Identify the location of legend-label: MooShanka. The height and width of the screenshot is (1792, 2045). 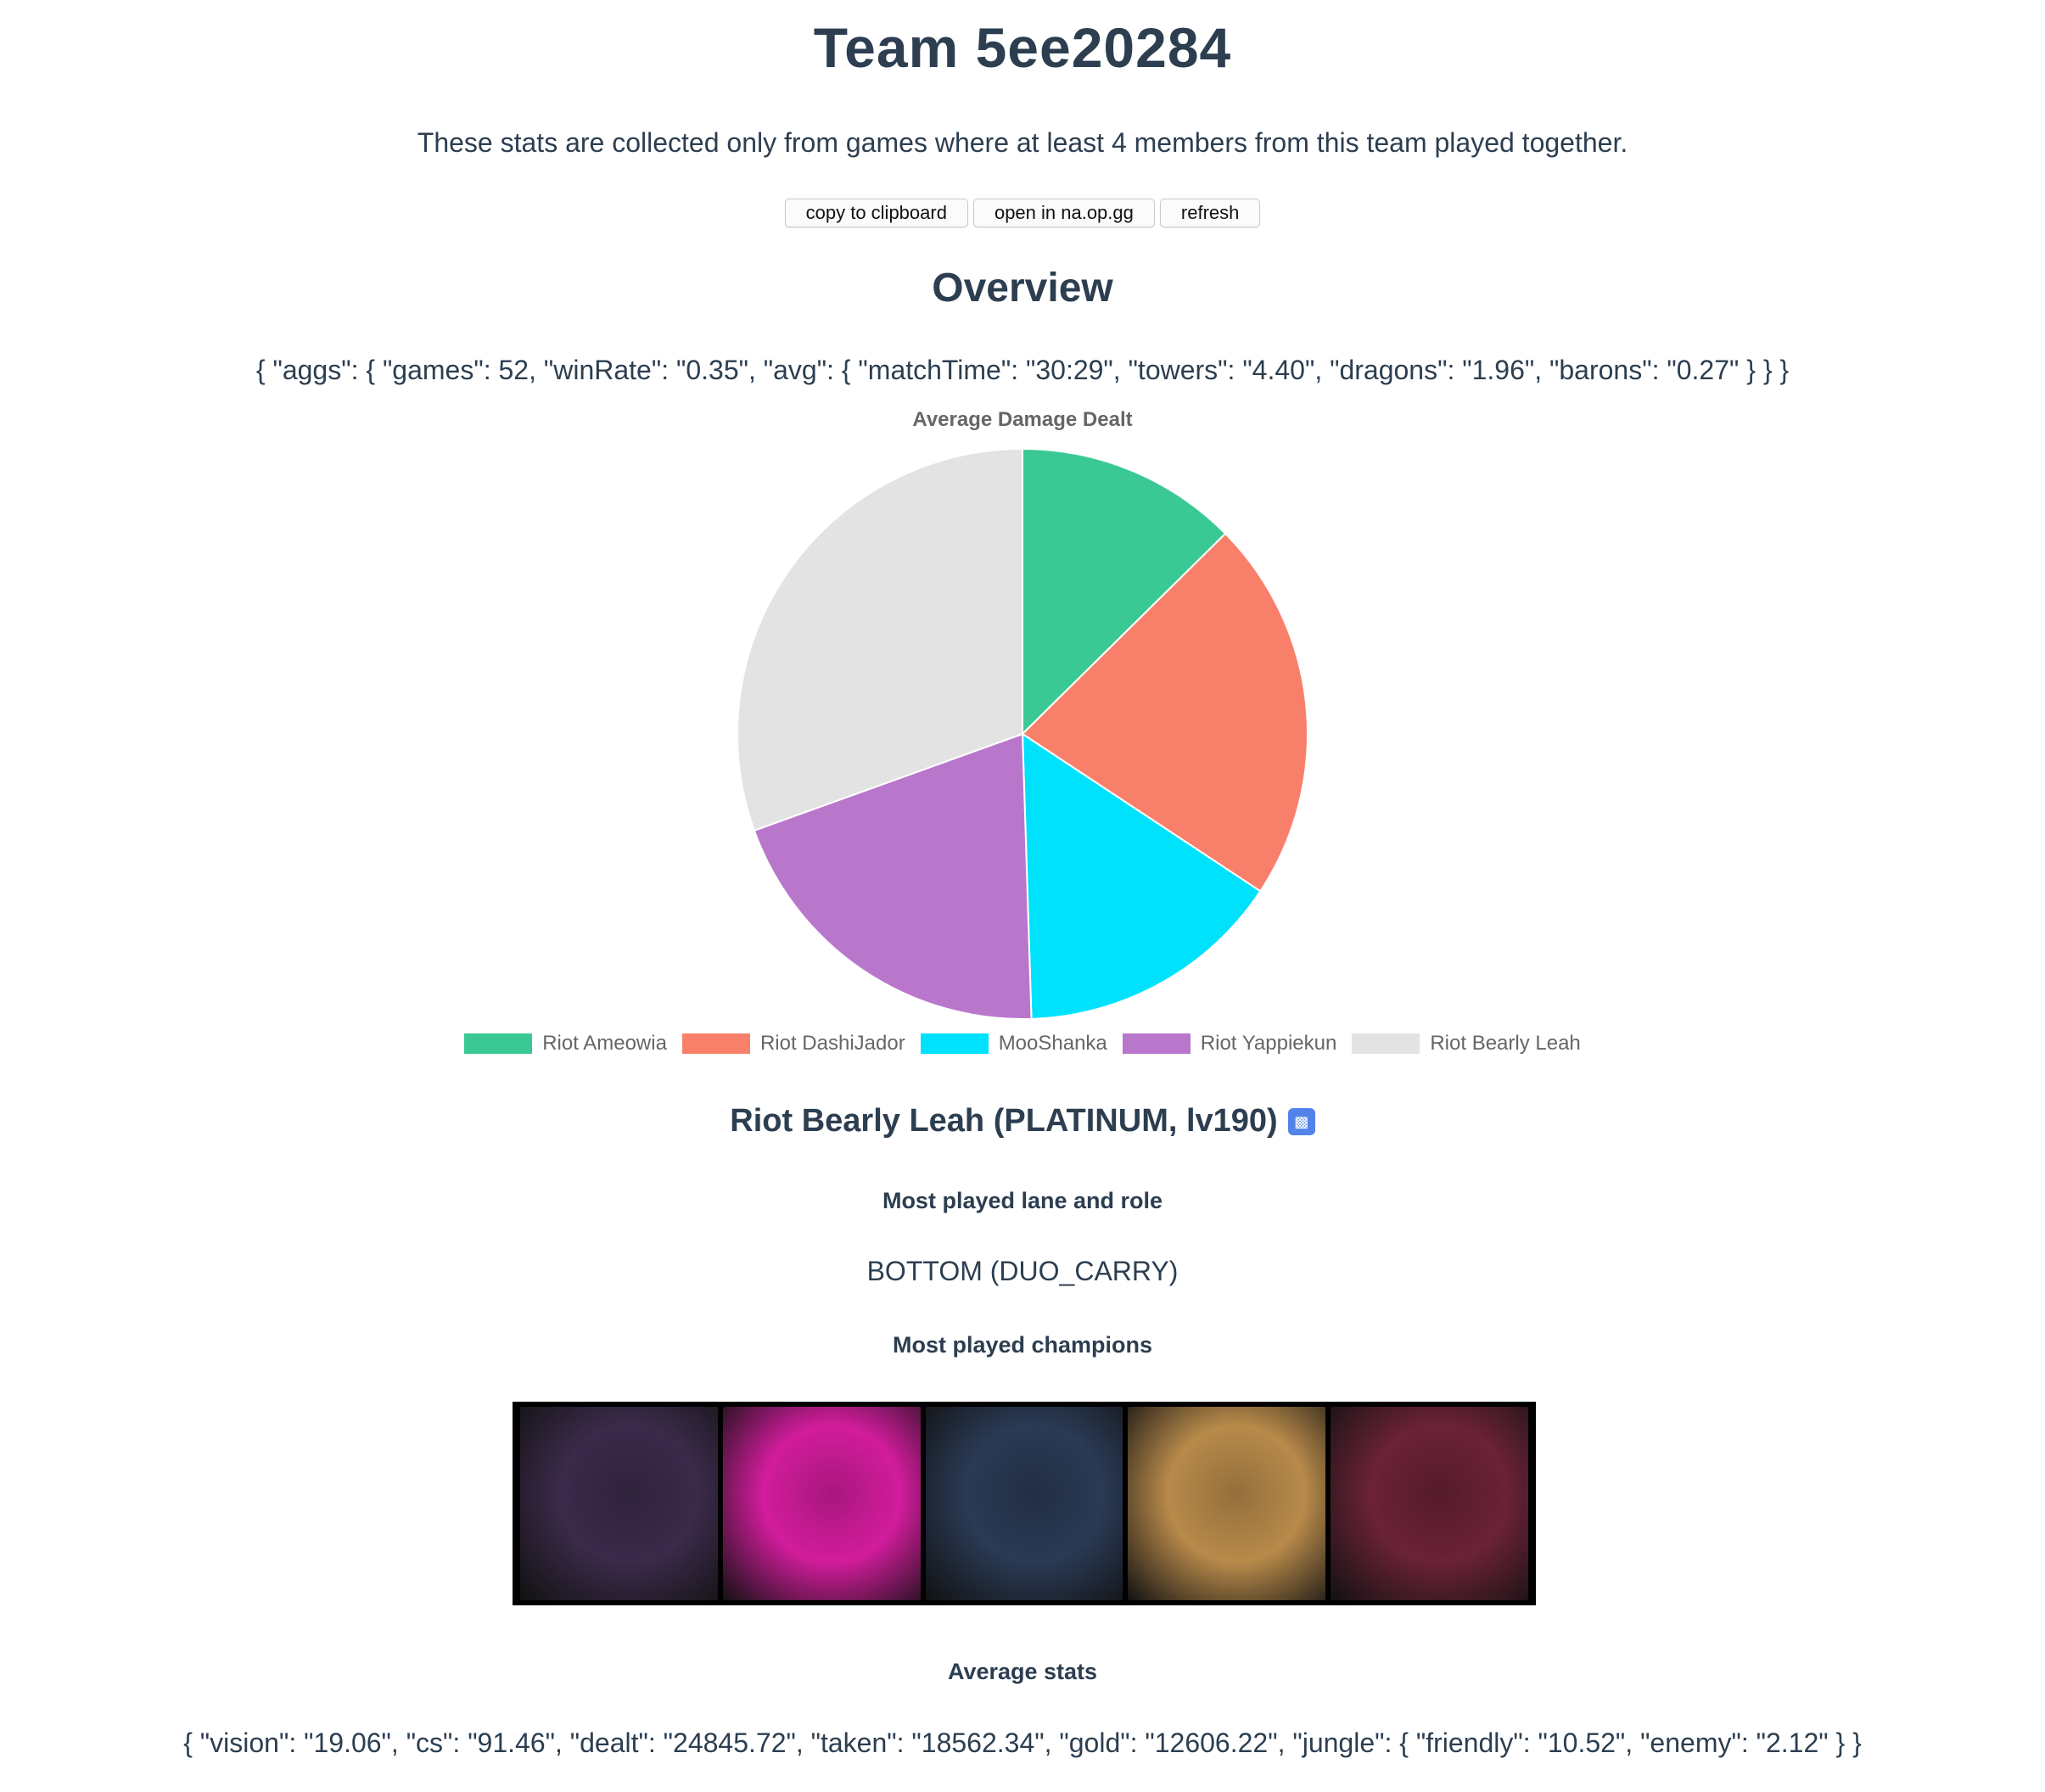
(1052, 1043).